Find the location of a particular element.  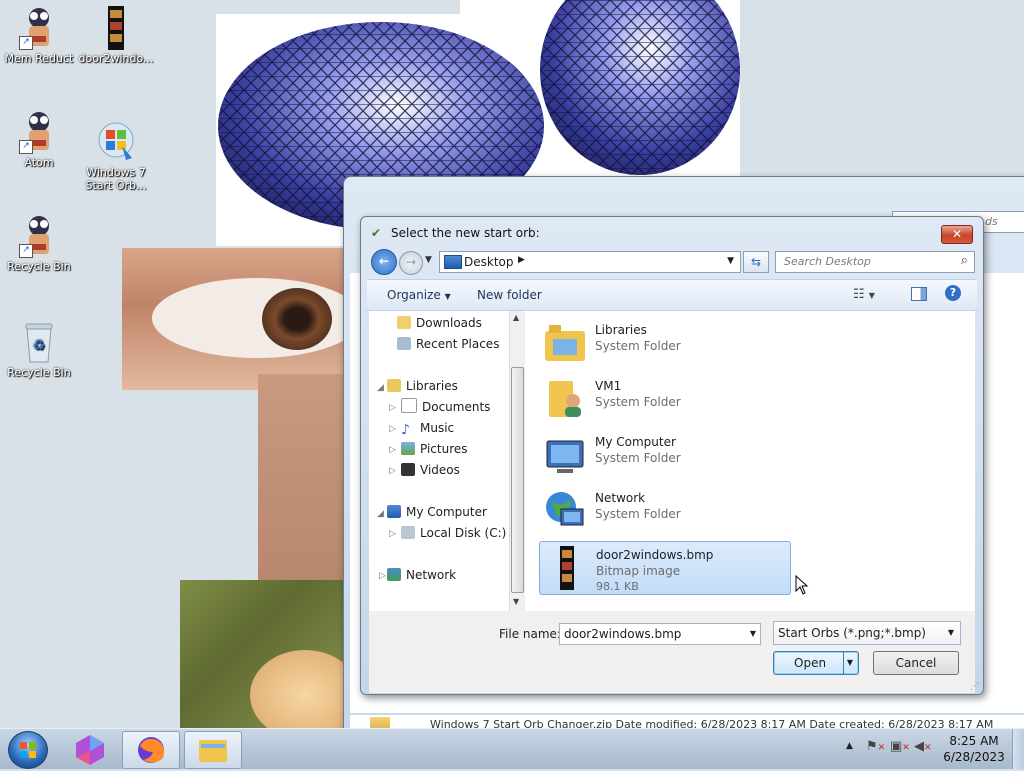

change-view-button: ☷ ▼ is located at coordinates (864, 294).